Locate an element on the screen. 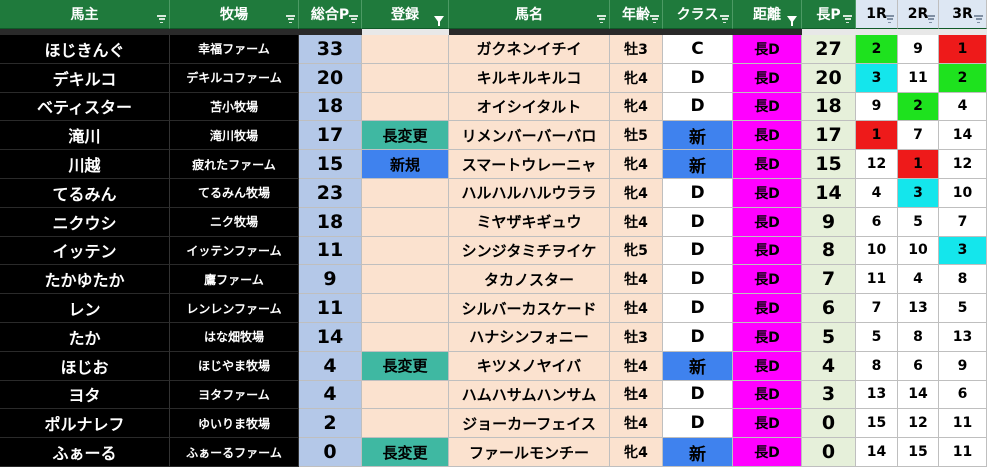 This screenshot has width=987, height=467. header-age: 年齢 is located at coordinates (636, 14).